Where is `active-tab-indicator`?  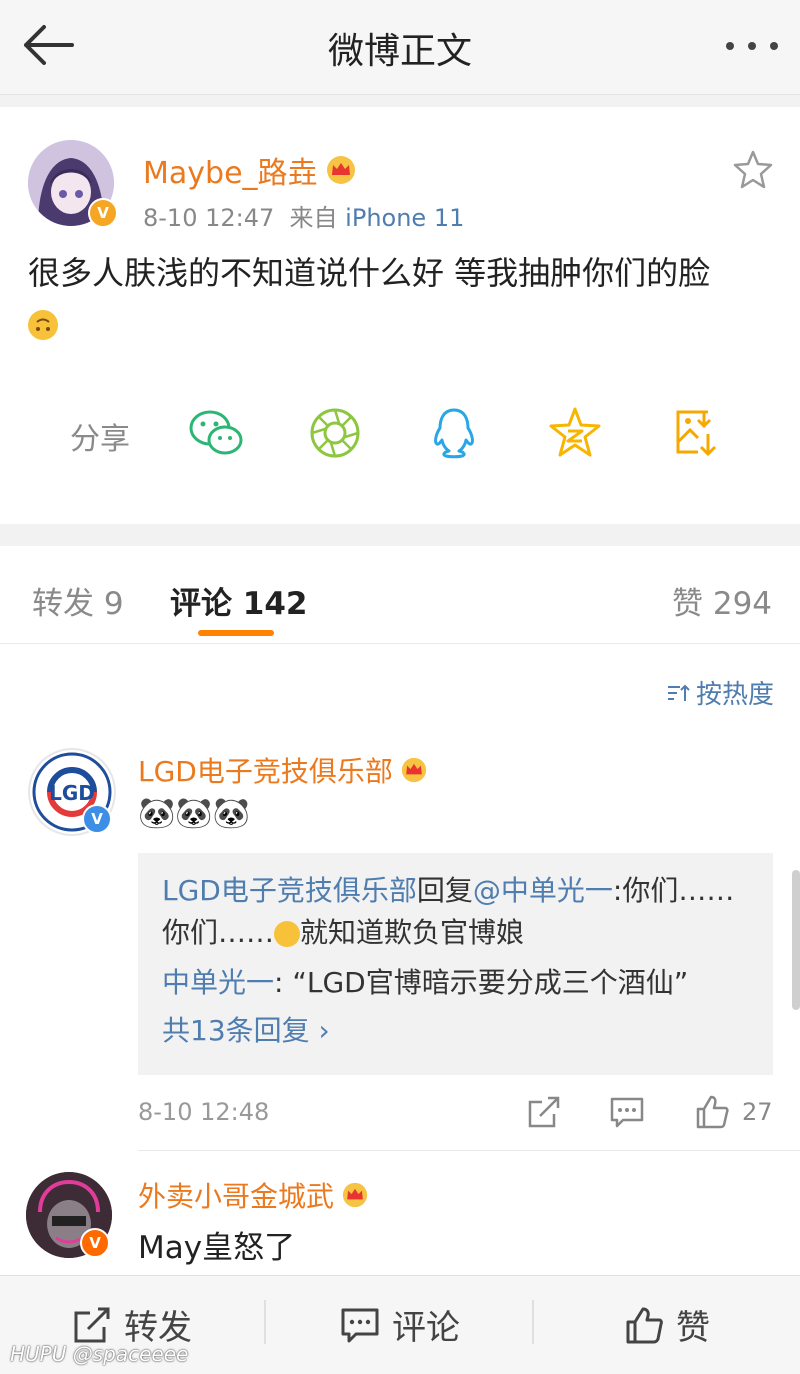
active-tab-indicator is located at coordinates (236, 633).